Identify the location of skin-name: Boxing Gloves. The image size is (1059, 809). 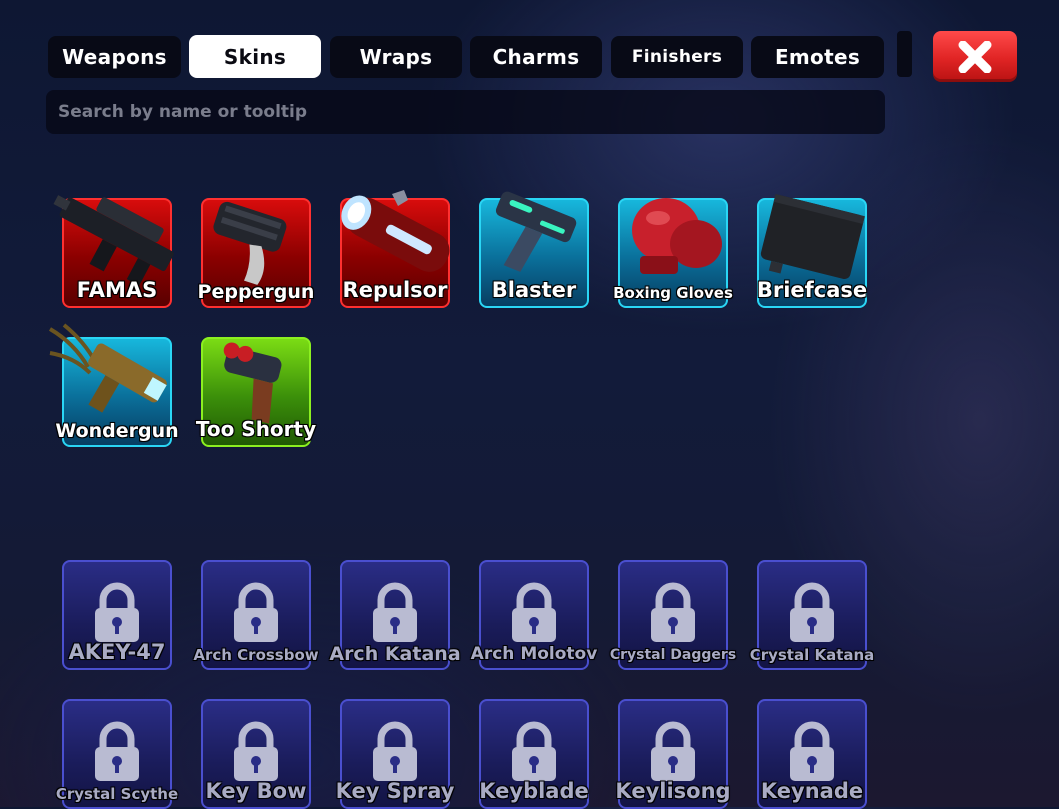
(673, 293).